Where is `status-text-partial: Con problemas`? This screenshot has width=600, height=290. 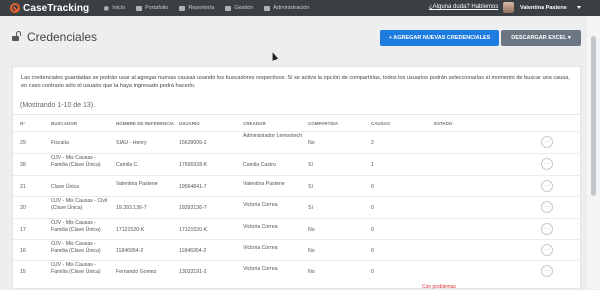
status-text-partial: Con problemas is located at coordinates (439, 287).